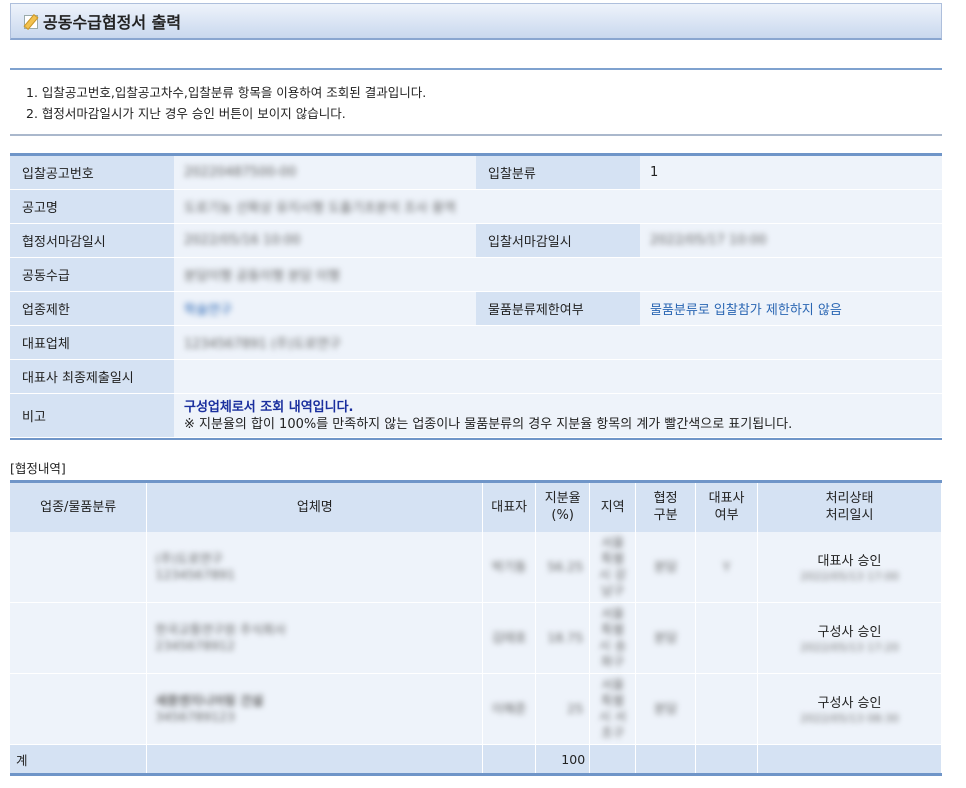  I want to click on company-name: 한국교통연구원 주식회사, so click(220, 629).